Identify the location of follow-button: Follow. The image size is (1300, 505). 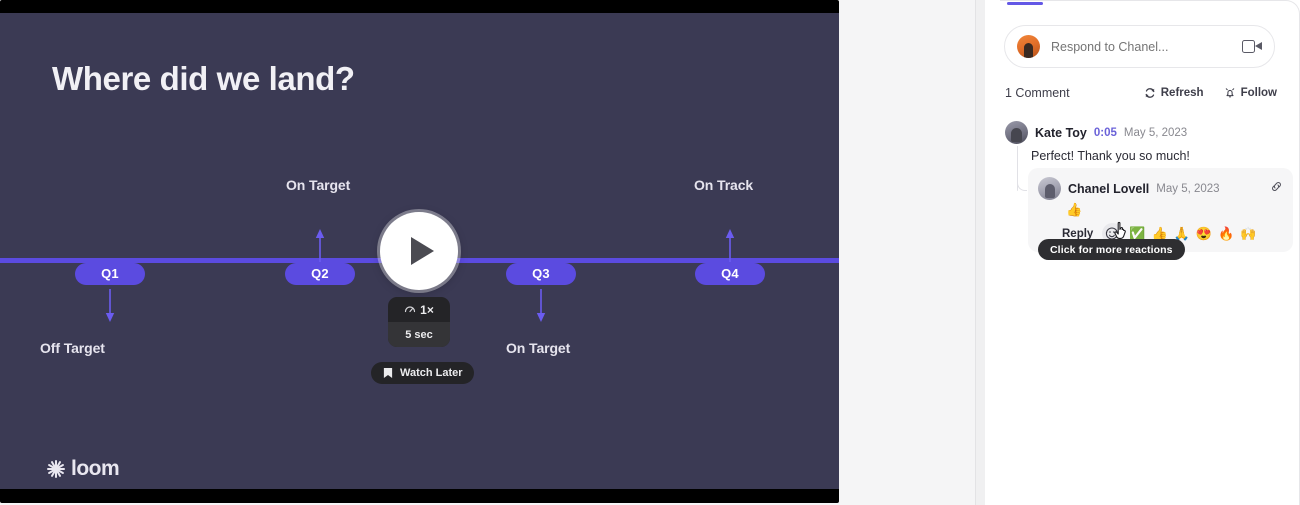
(1250, 93).